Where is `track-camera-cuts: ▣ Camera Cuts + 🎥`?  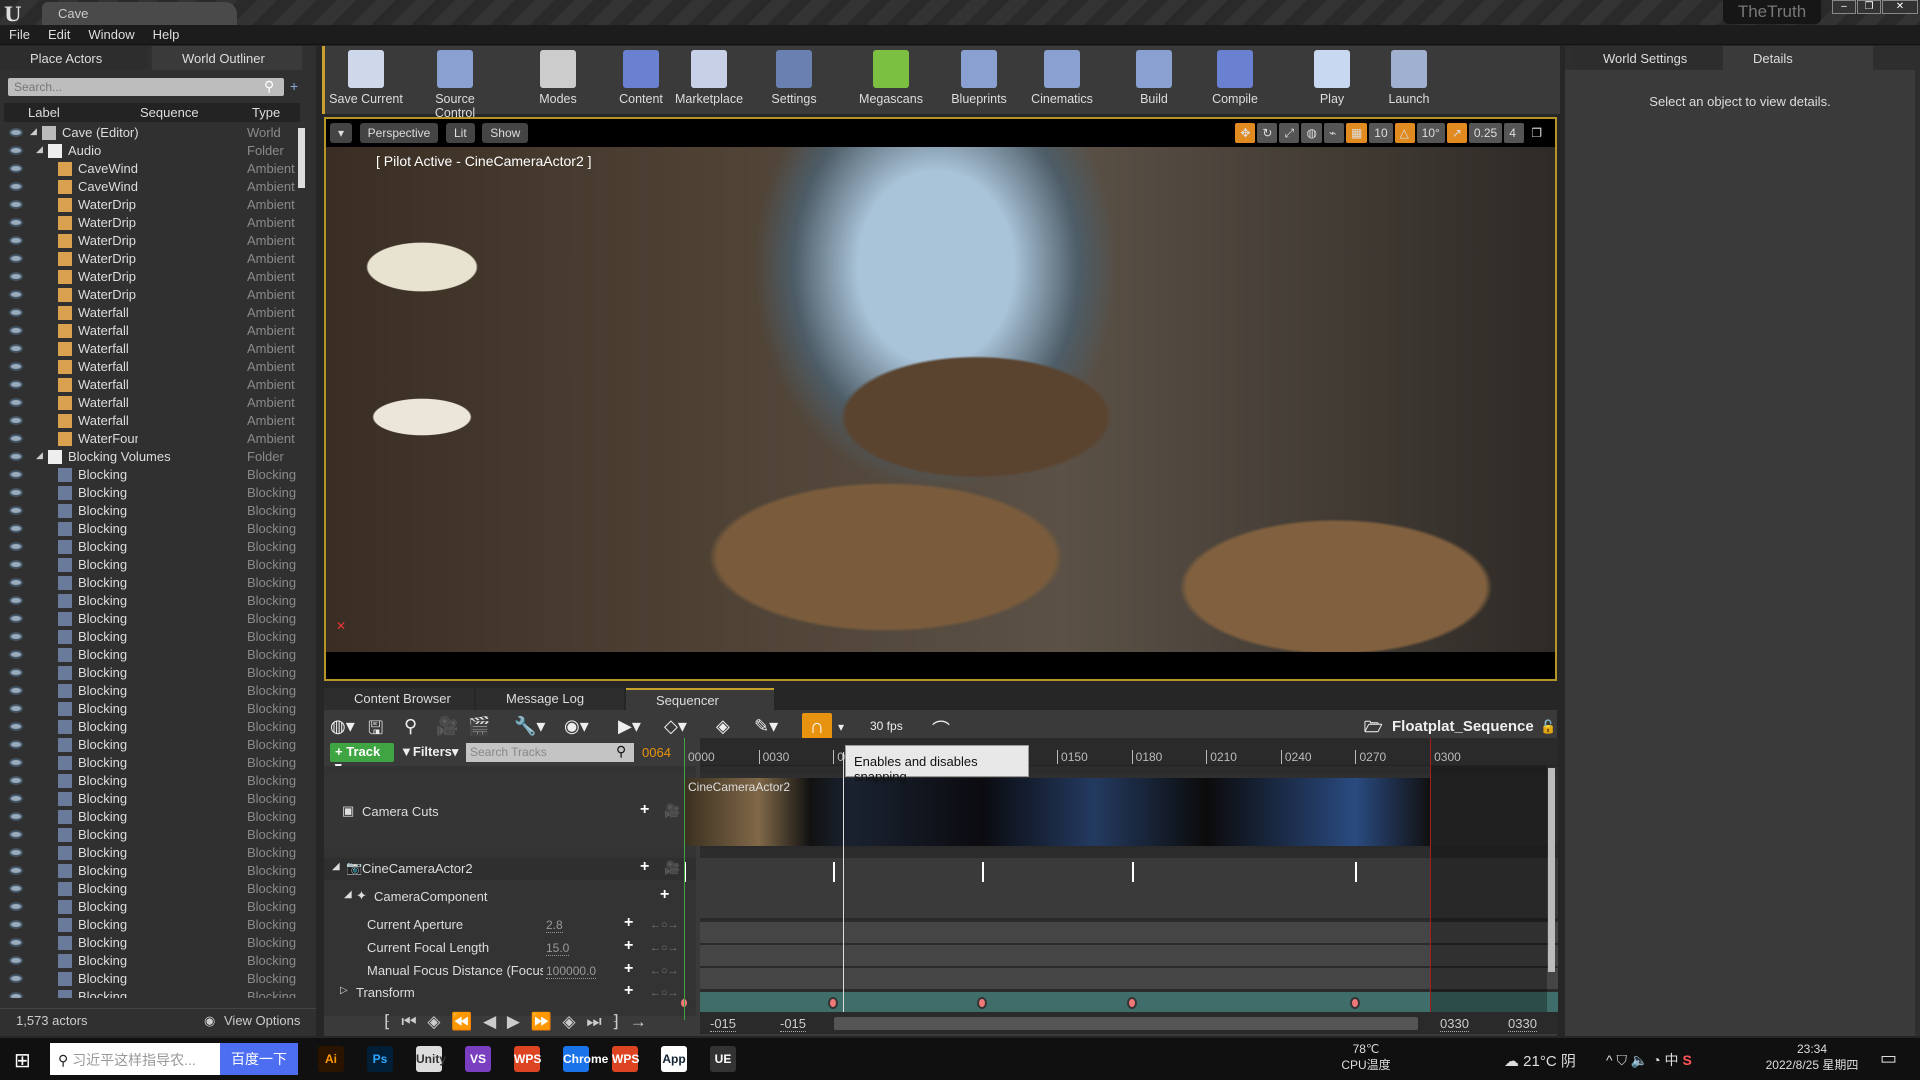 track-camera-cuts: ▣ Camera Cuts + 🎥 is located at coordinates (510, 811).